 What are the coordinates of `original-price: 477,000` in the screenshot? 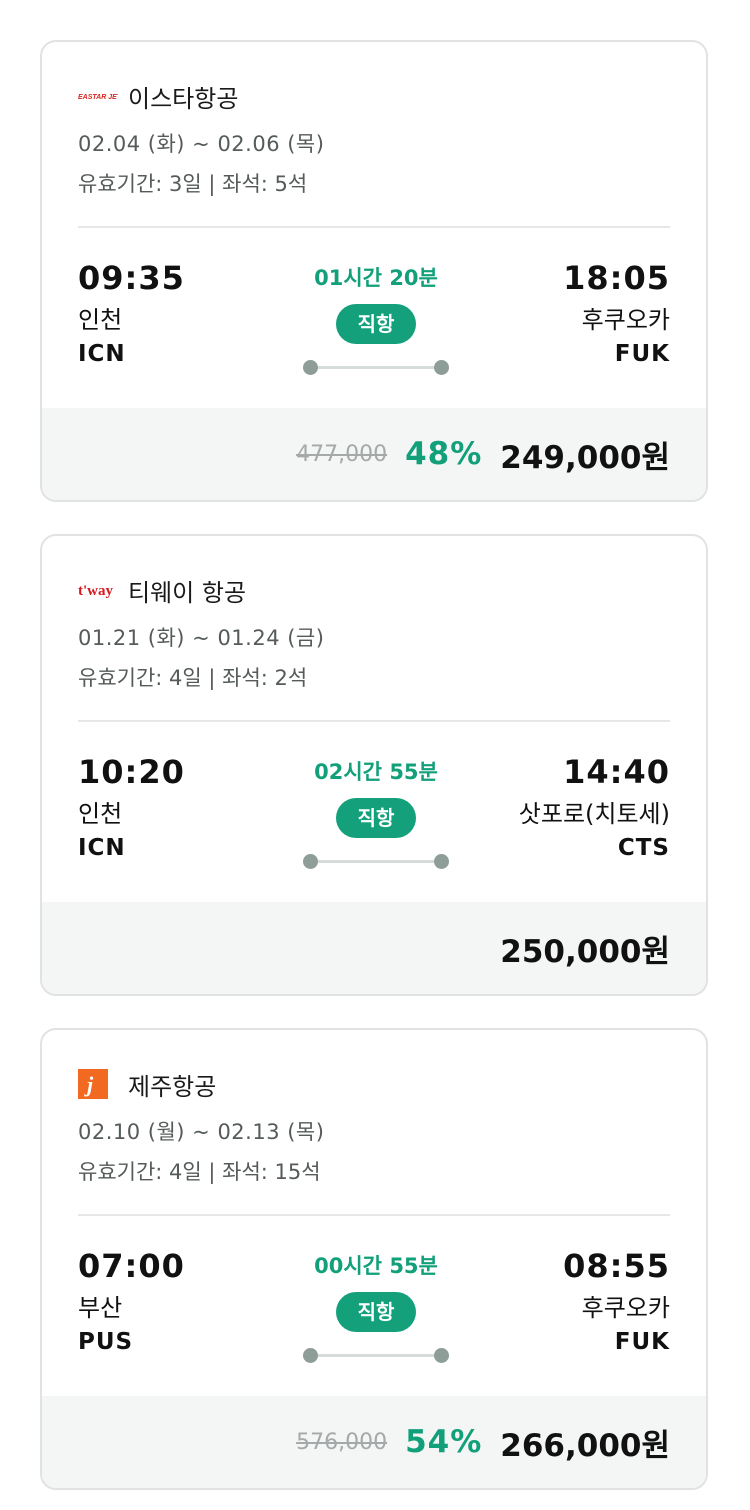 It's located at (342, 454).